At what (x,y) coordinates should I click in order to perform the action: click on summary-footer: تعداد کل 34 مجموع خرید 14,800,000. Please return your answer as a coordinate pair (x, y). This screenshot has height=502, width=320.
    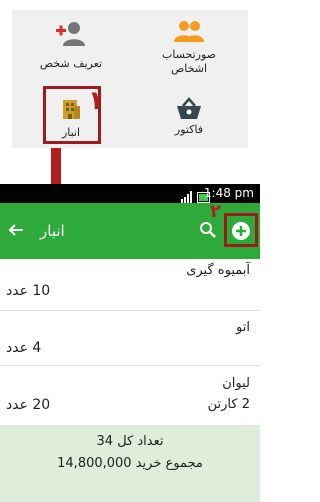
    Looking at the image, I should click on (130, 464).